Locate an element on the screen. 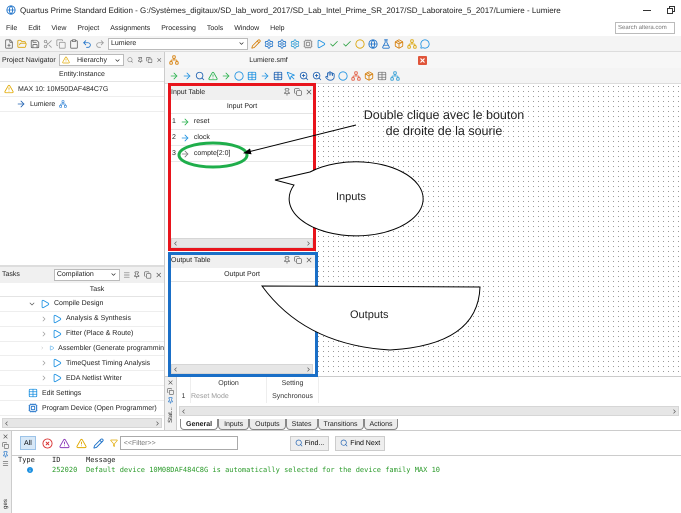 The image size is (681, 513). caret-icon is located at coordinates (113, 274).